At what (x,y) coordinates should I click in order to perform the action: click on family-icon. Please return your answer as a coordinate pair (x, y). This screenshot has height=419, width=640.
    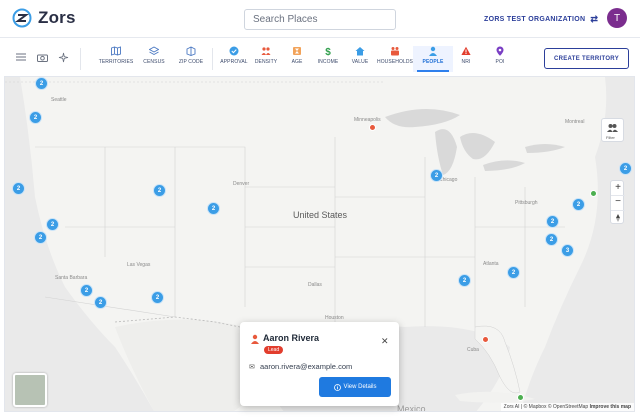
    Looking at the image, I should click on (395, 51).